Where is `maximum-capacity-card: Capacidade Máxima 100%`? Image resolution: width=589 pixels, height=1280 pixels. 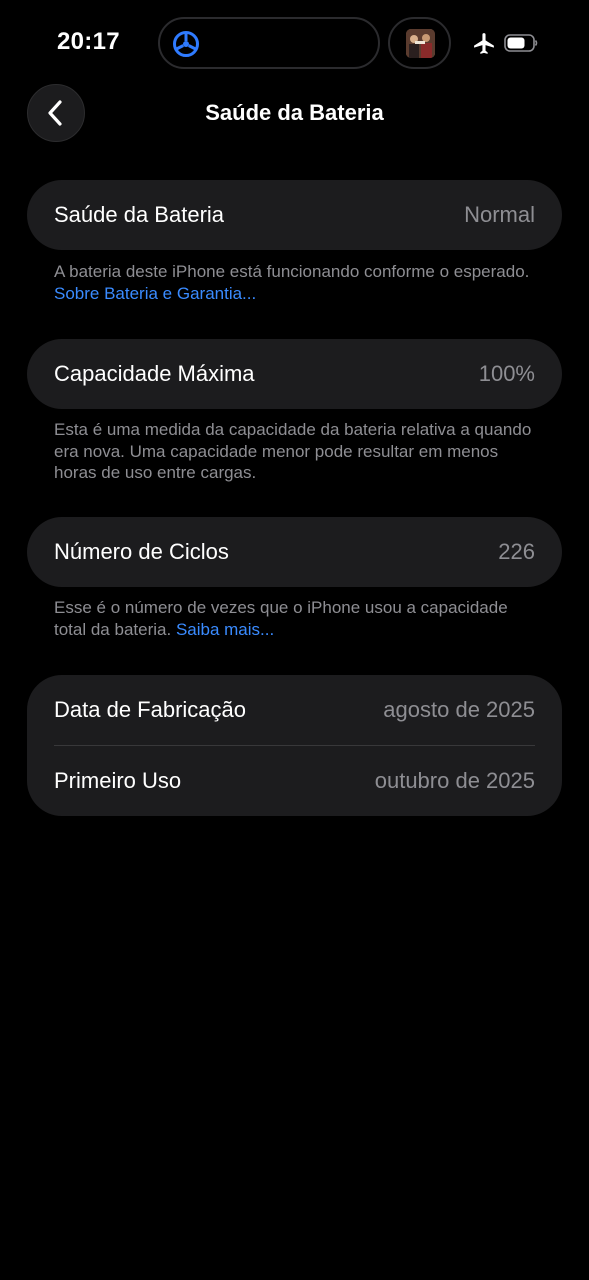 maximum-capacity-card: Capacidade Máxima 100% is located at coordinates (294, 374).